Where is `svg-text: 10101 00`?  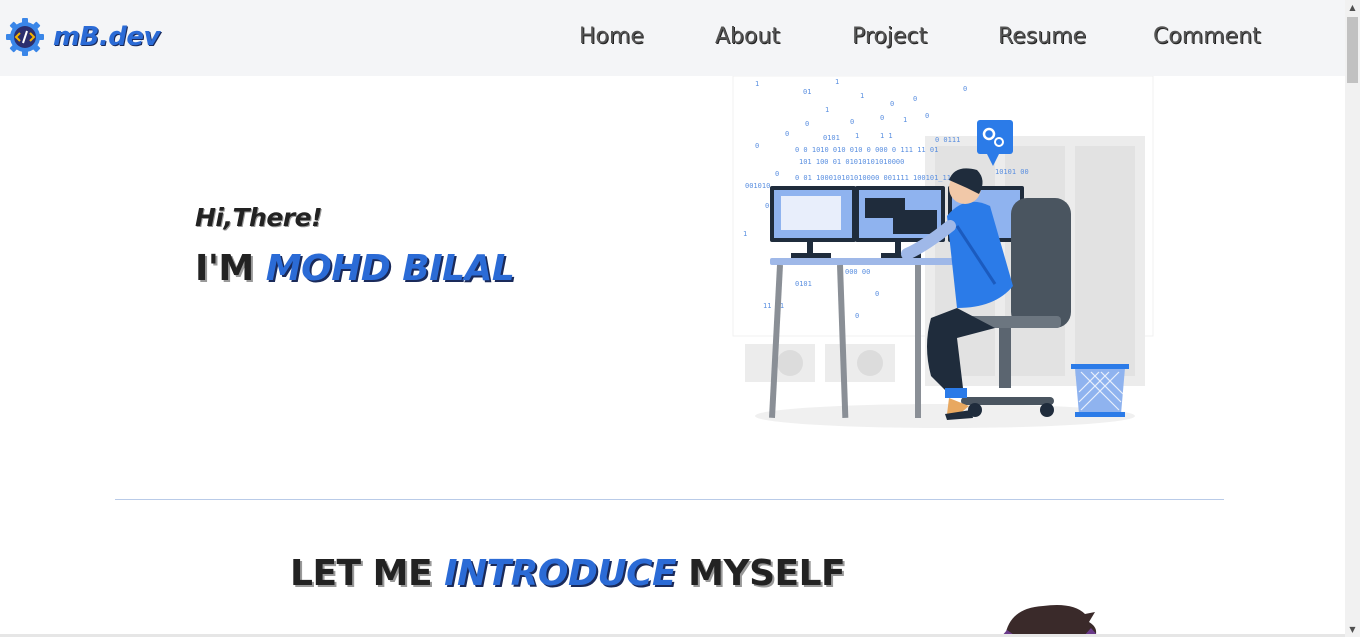
svg-text: 10101 00 is located at coordinates (1012, 172).